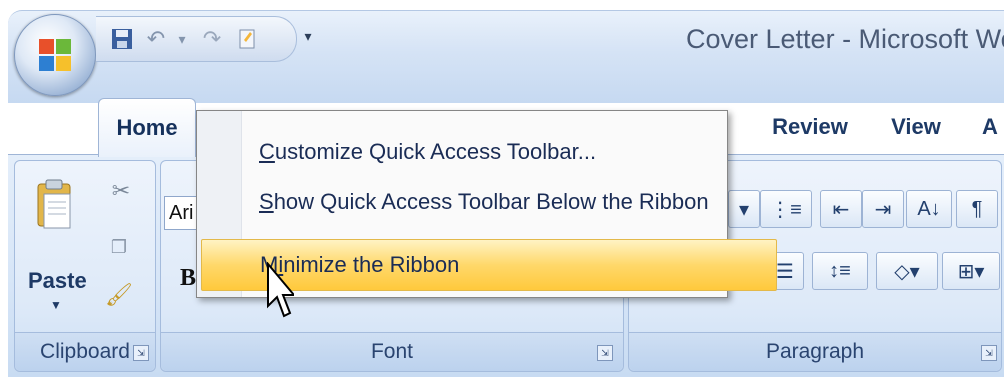 Image resolution: width=1004 pixels, height=385 pixels. What do you see at coordinates (840, 271) in the screenshot?
I see `line-spacing-icon: ↕≡` at bounding box center [840, 271].